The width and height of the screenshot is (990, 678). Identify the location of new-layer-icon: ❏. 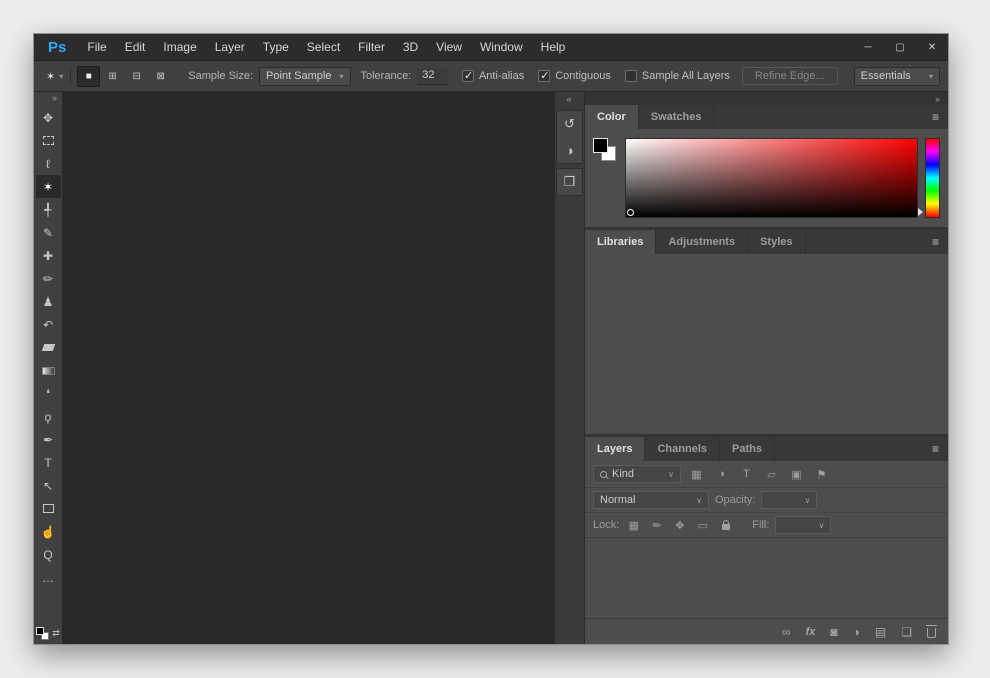
(906, 632).